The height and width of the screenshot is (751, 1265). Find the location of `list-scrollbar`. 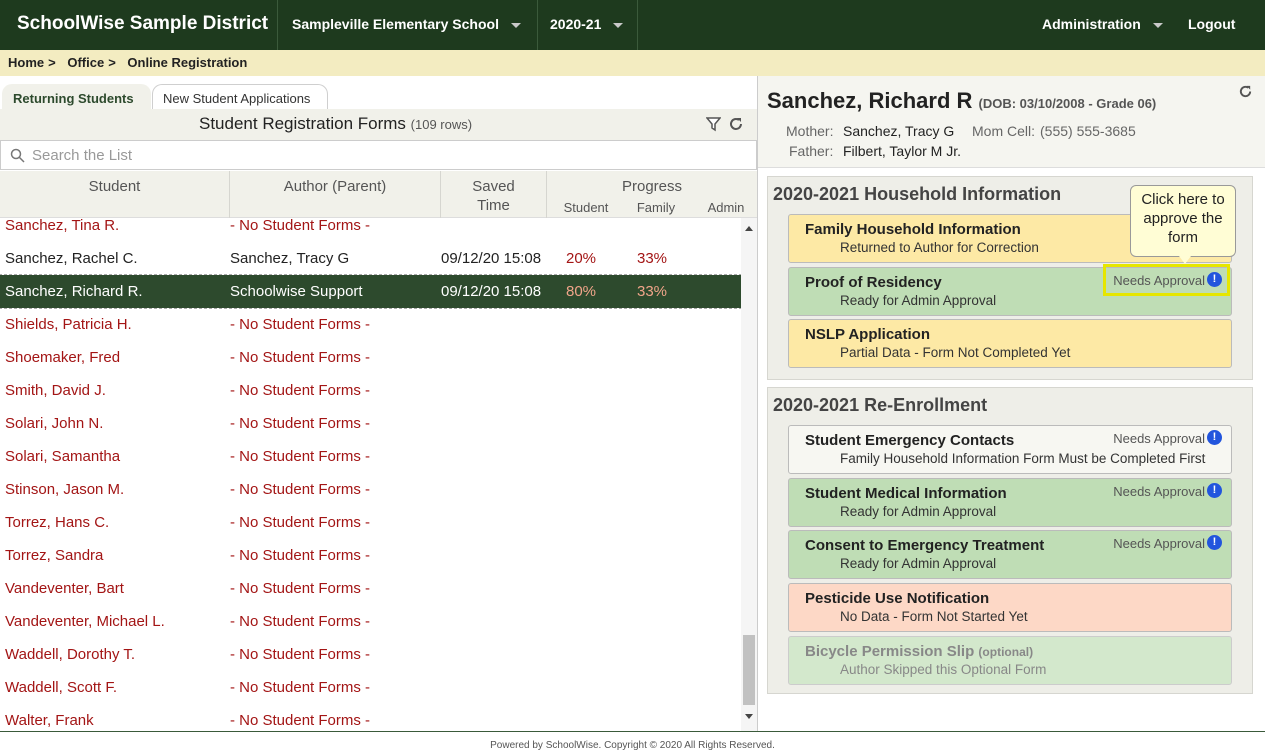

list-scrollbar is located at coordinates (749, 474).